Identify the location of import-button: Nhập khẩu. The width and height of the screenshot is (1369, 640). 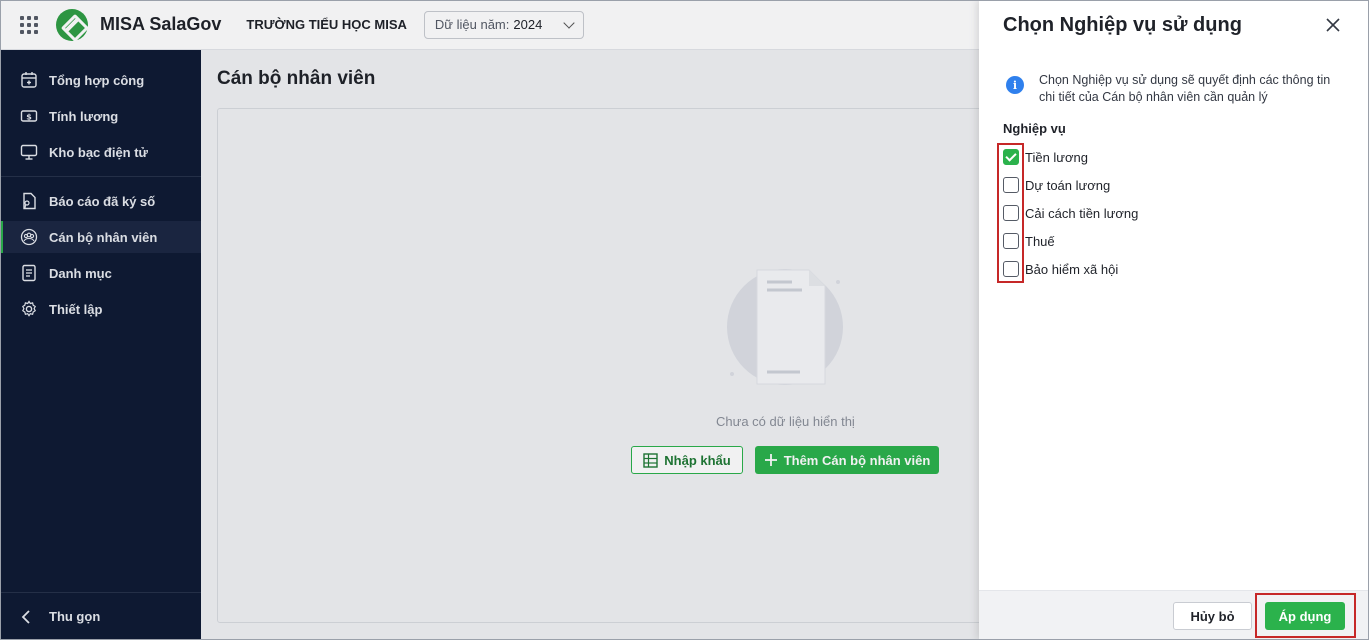
(687, 460).